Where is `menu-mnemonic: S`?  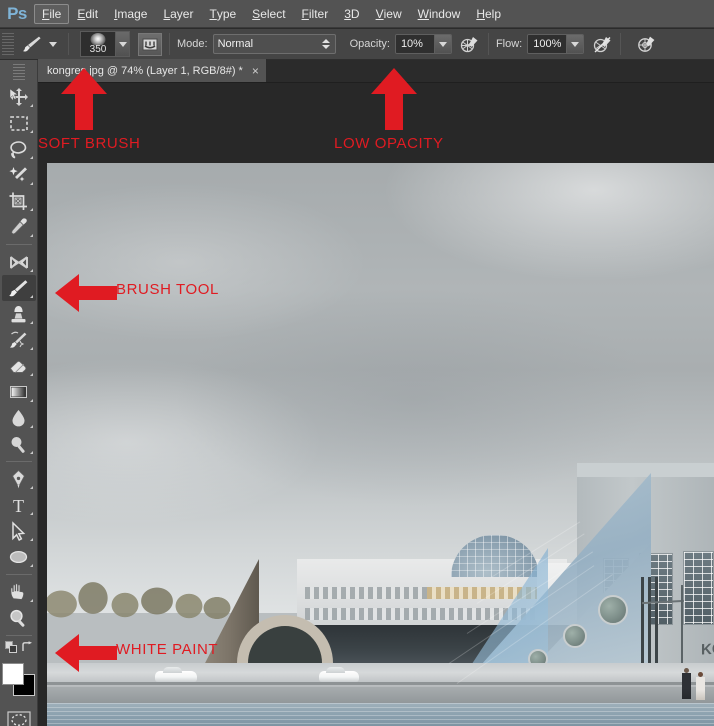 menu-mnemonic: S is located at coordinates (256, 13).